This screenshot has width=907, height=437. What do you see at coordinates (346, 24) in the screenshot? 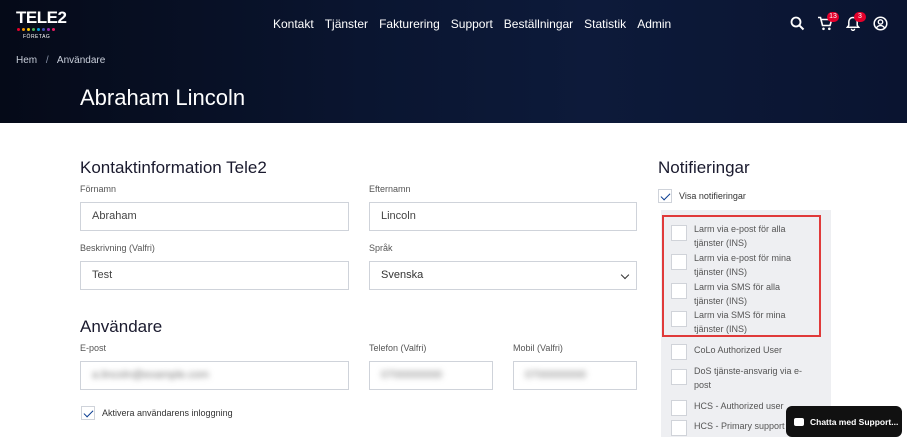
I see `nav-tjanster: Tjänster` at bounding box center [346, 24].